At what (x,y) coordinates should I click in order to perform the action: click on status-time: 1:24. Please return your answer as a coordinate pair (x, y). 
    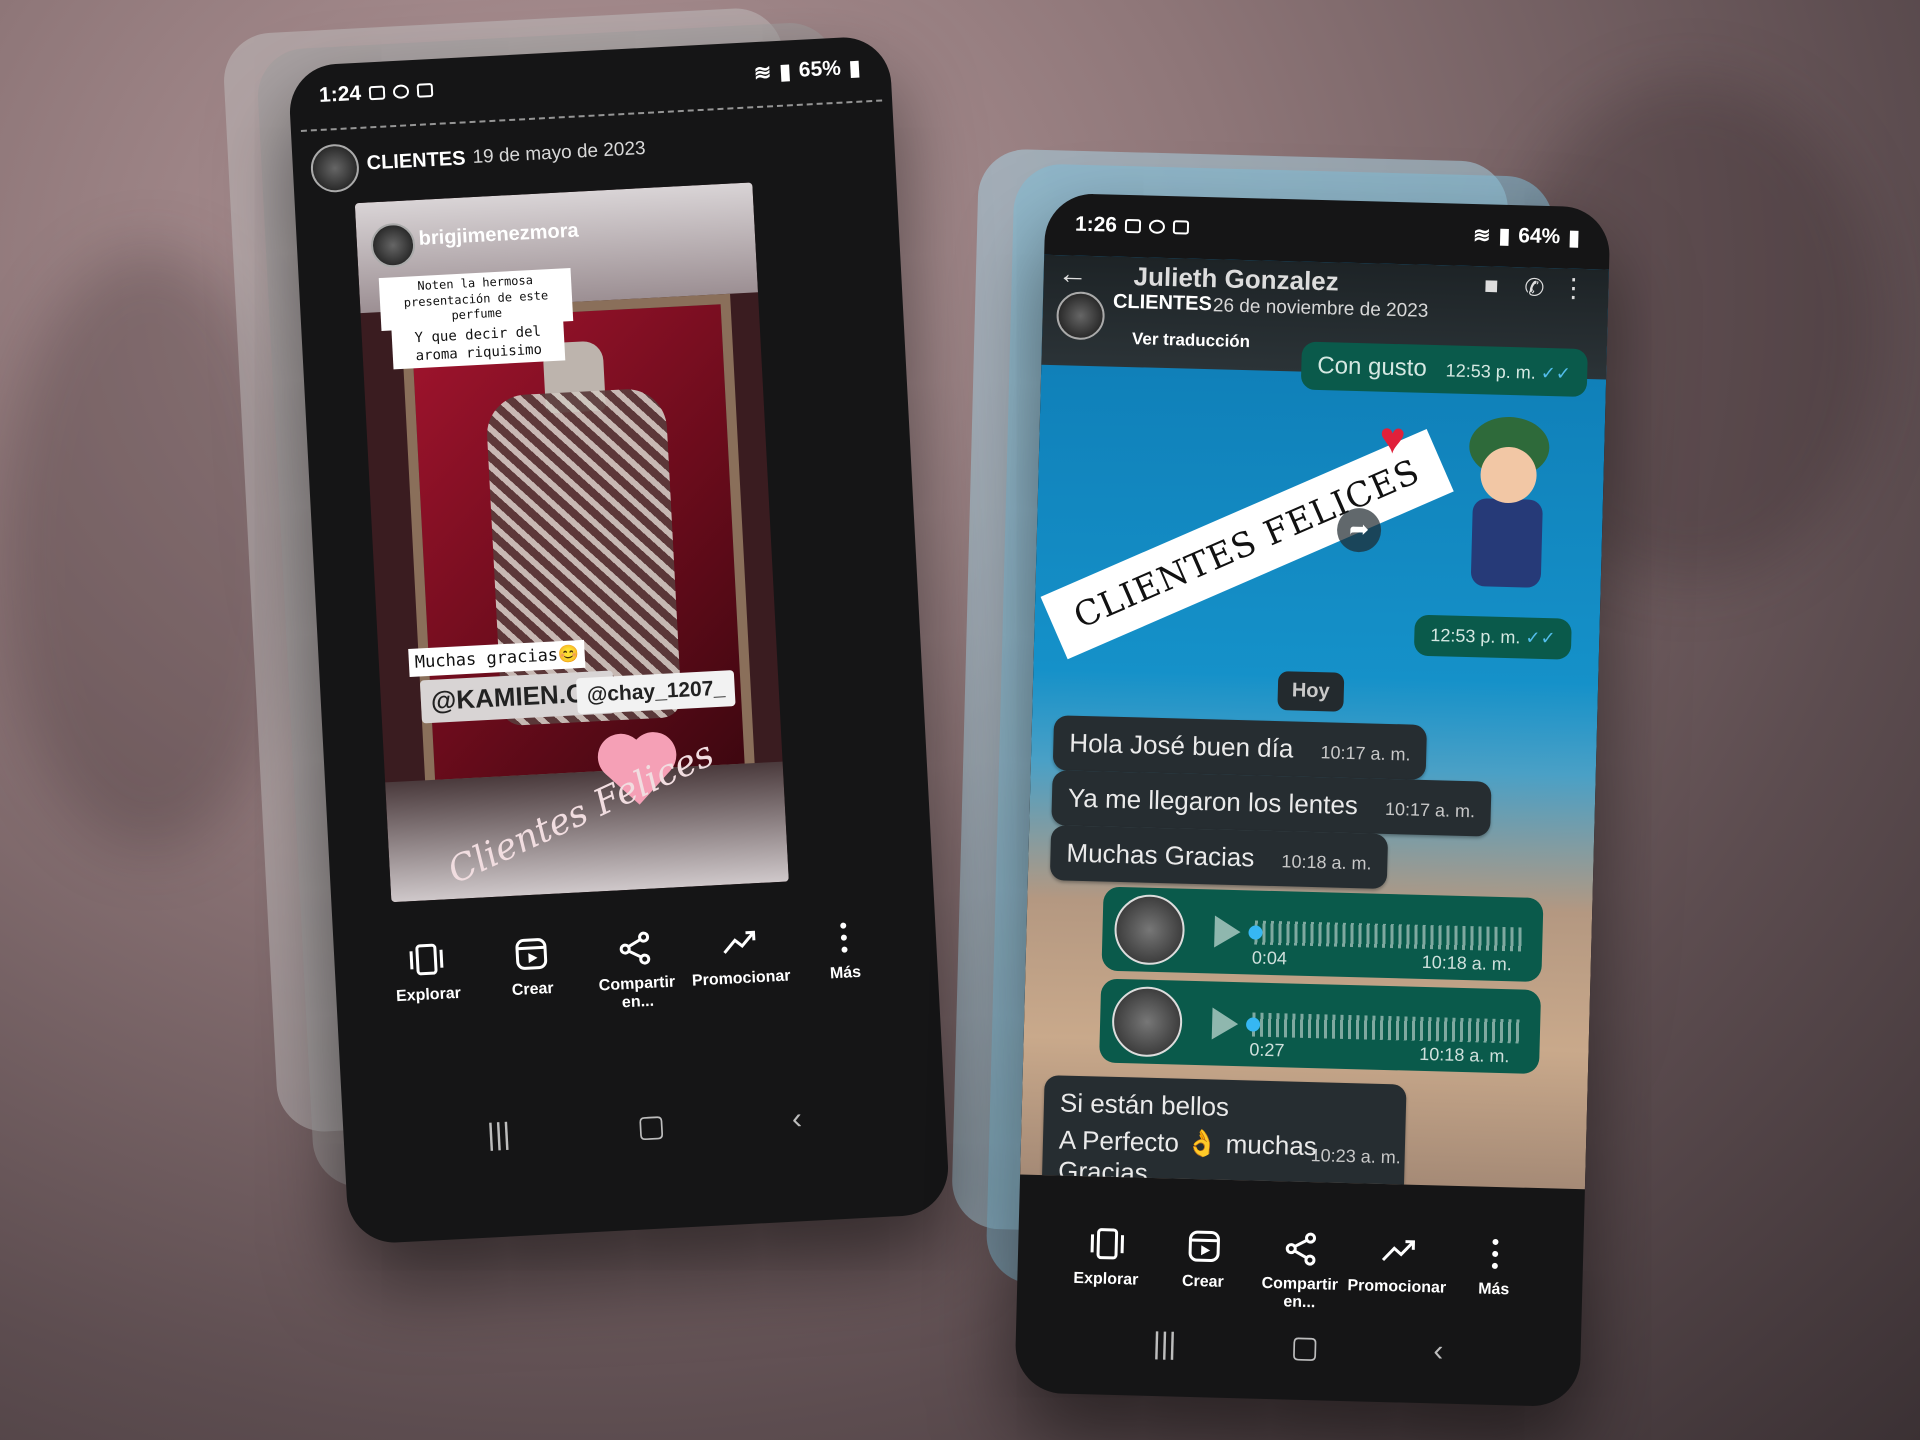
    Looking at the image, I should click on (340, 94).